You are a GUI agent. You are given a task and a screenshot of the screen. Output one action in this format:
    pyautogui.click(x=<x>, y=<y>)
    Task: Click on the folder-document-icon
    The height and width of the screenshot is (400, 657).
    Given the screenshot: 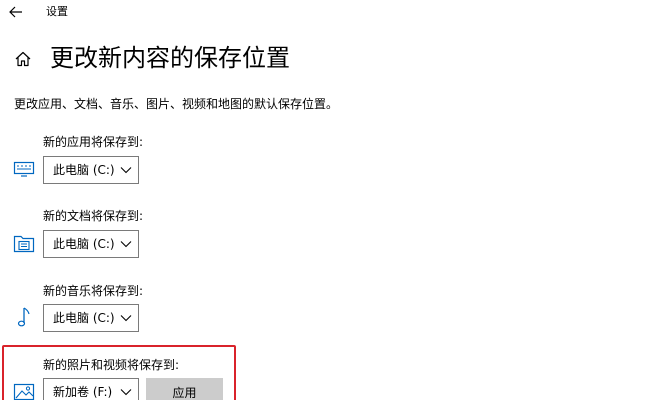 What is the action you would take?
    pyautogui.click(x=24, y=243)
    